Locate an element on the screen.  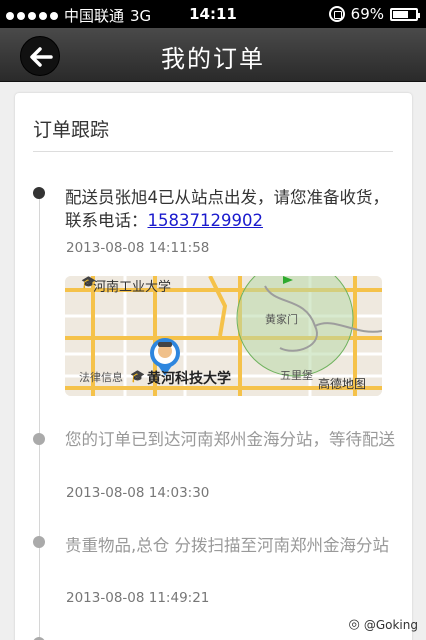
event-text: 您的订单已到达河南郑州金海分站，等待配送 is located at coordinates (230, 439).